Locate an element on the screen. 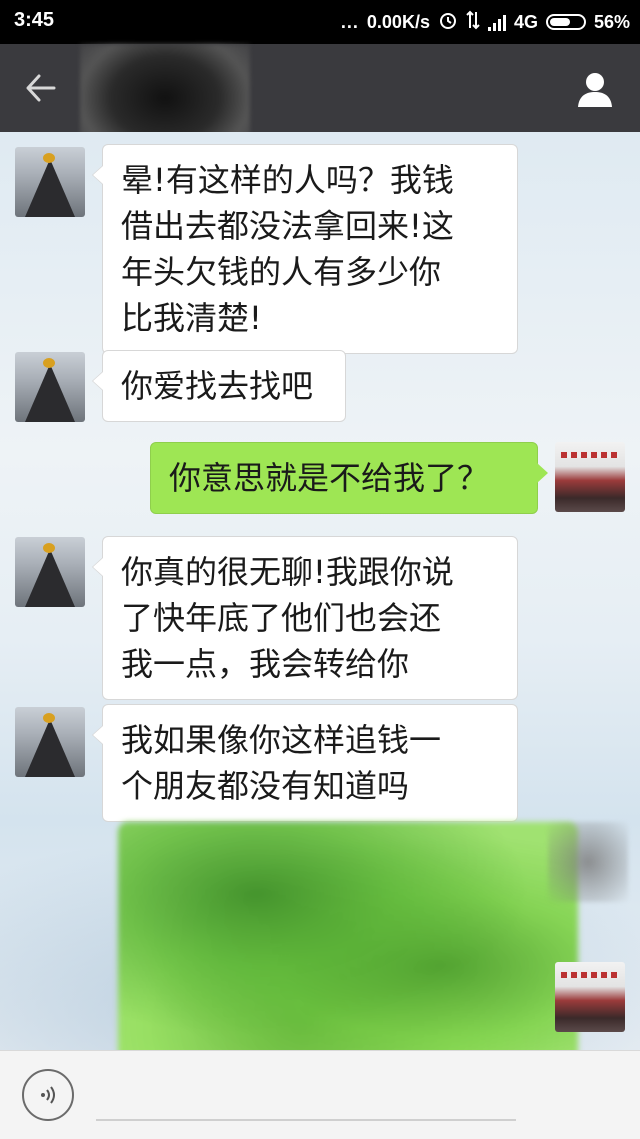 The height and width of the screenshot is (1139, 640). message-line: 个朋友都没有知道吗 is located at coordinates (265, 786).